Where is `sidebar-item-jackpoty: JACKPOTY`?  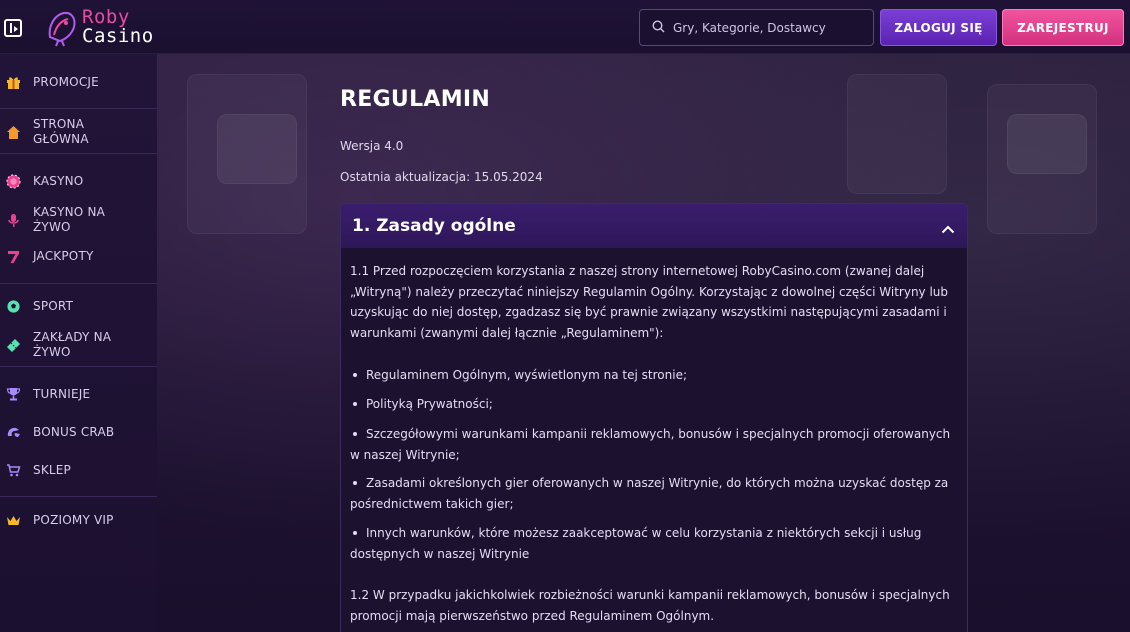
sidebar-item-jackpoty: JACKPOTY is located at coordinates (78, 256).